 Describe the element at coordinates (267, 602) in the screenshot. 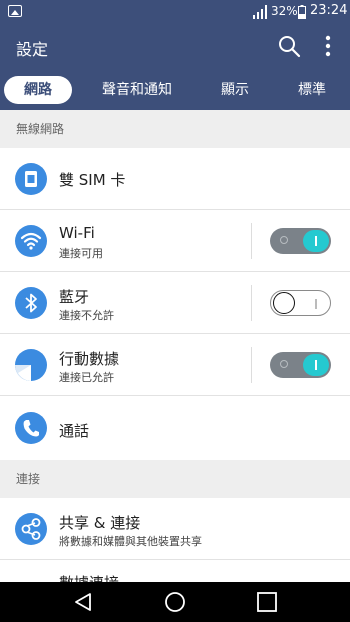

I see `recents-icon` at that location.